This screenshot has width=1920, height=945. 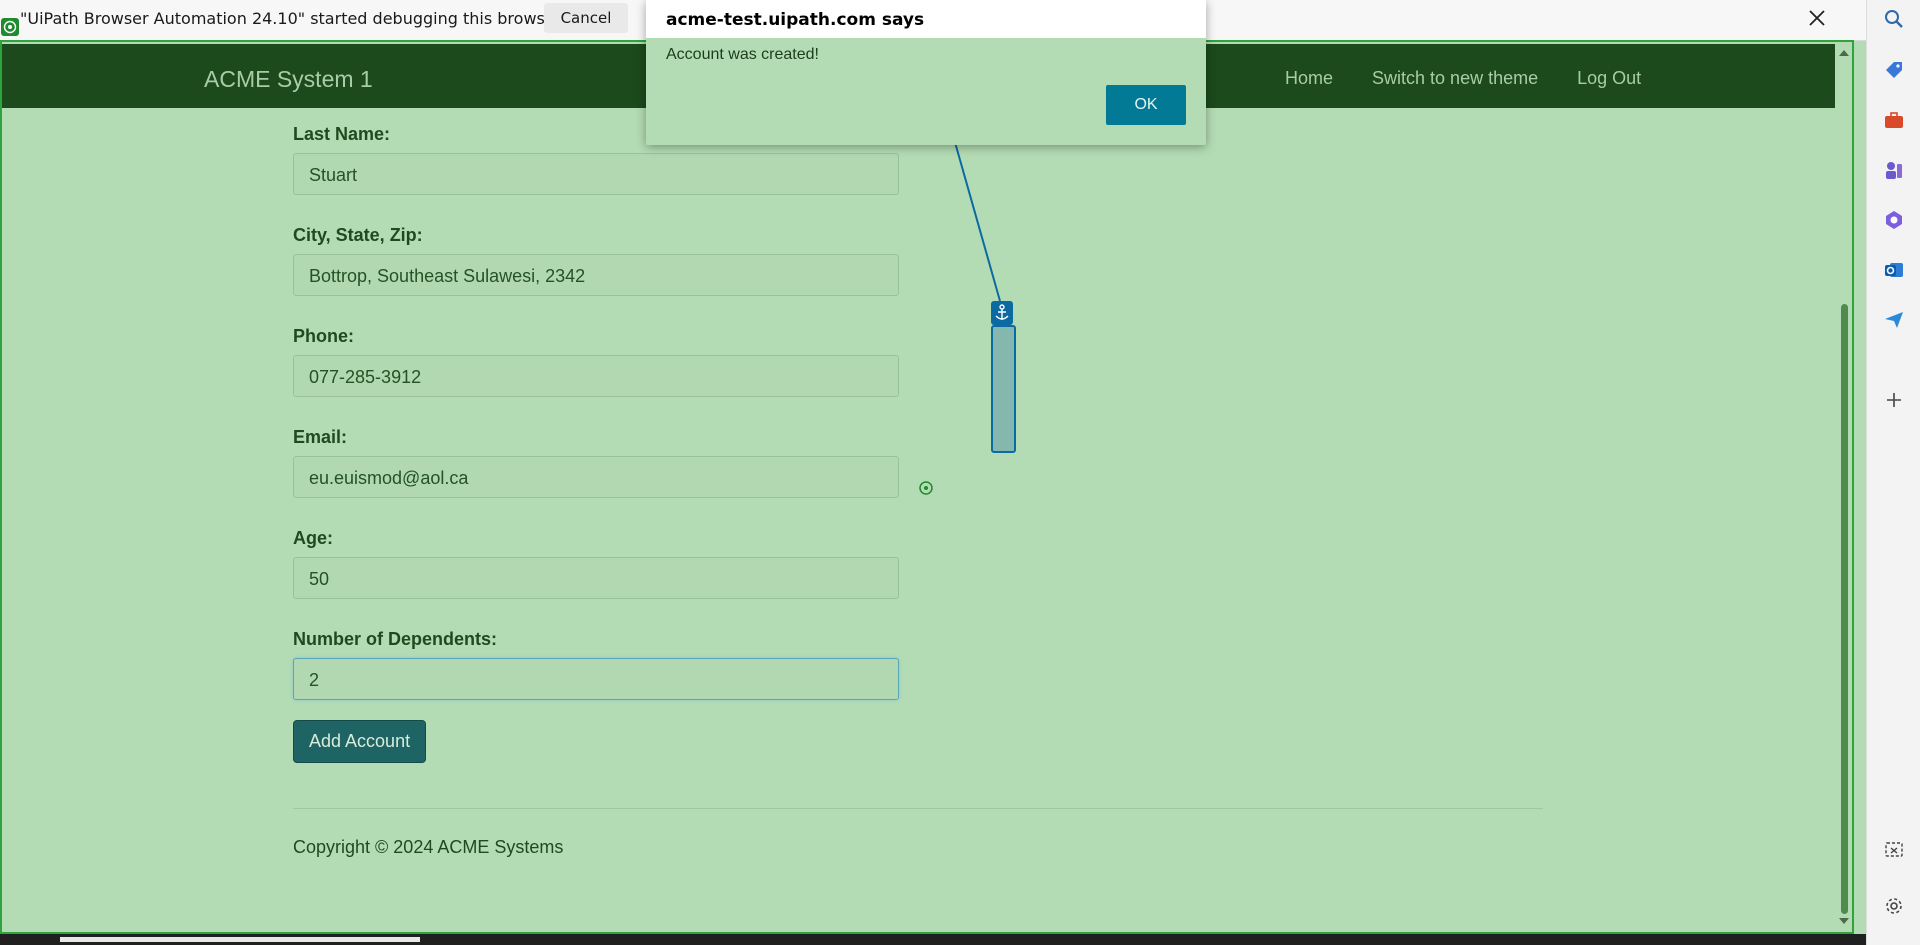 What do you see at coordinates (428, 847) in the screenshot?
I see `footer-copyright: Copyright © 2024 ACME Systems` at bounding box center [428, 847].